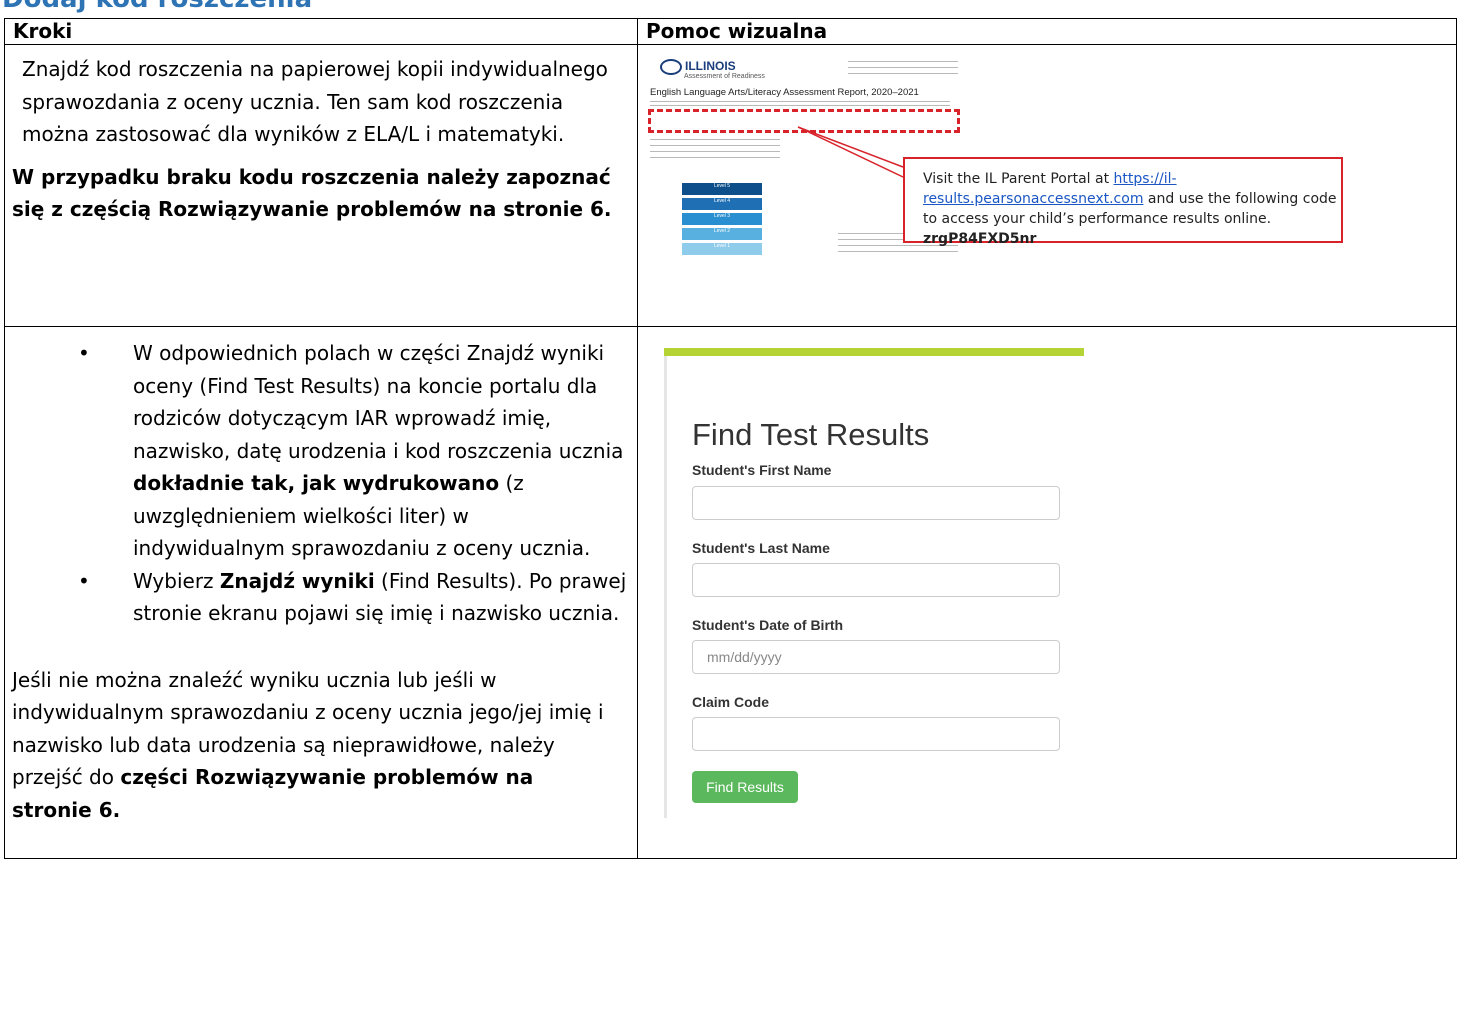  I want to click on claim-code-label: Claim Code, so click(731, 702).